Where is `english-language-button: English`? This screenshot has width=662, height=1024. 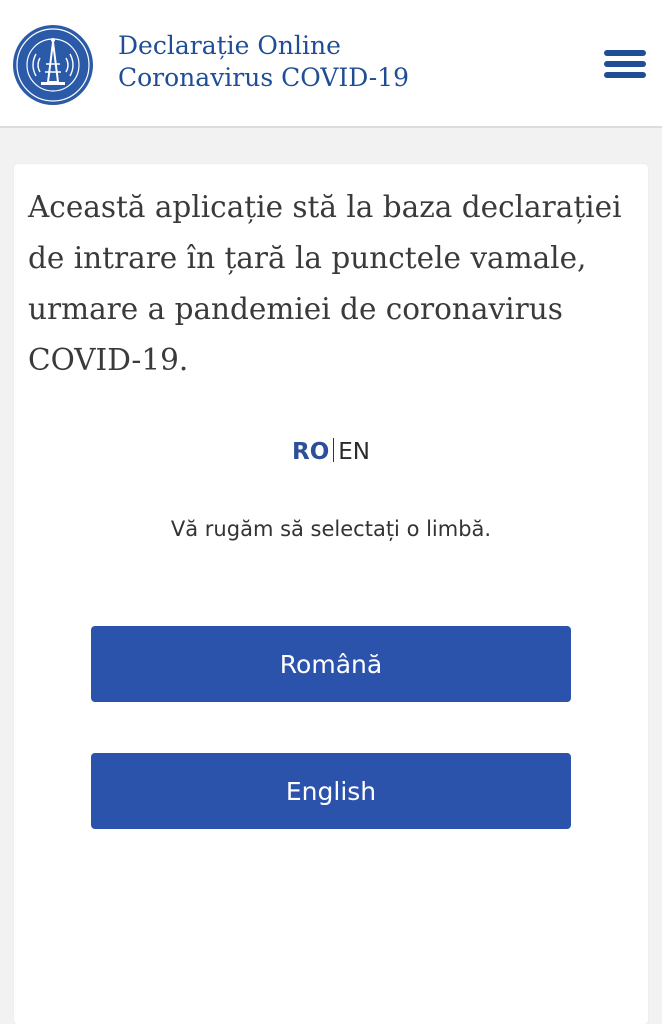 english-language-button: English is located at coordinates (331, 791).